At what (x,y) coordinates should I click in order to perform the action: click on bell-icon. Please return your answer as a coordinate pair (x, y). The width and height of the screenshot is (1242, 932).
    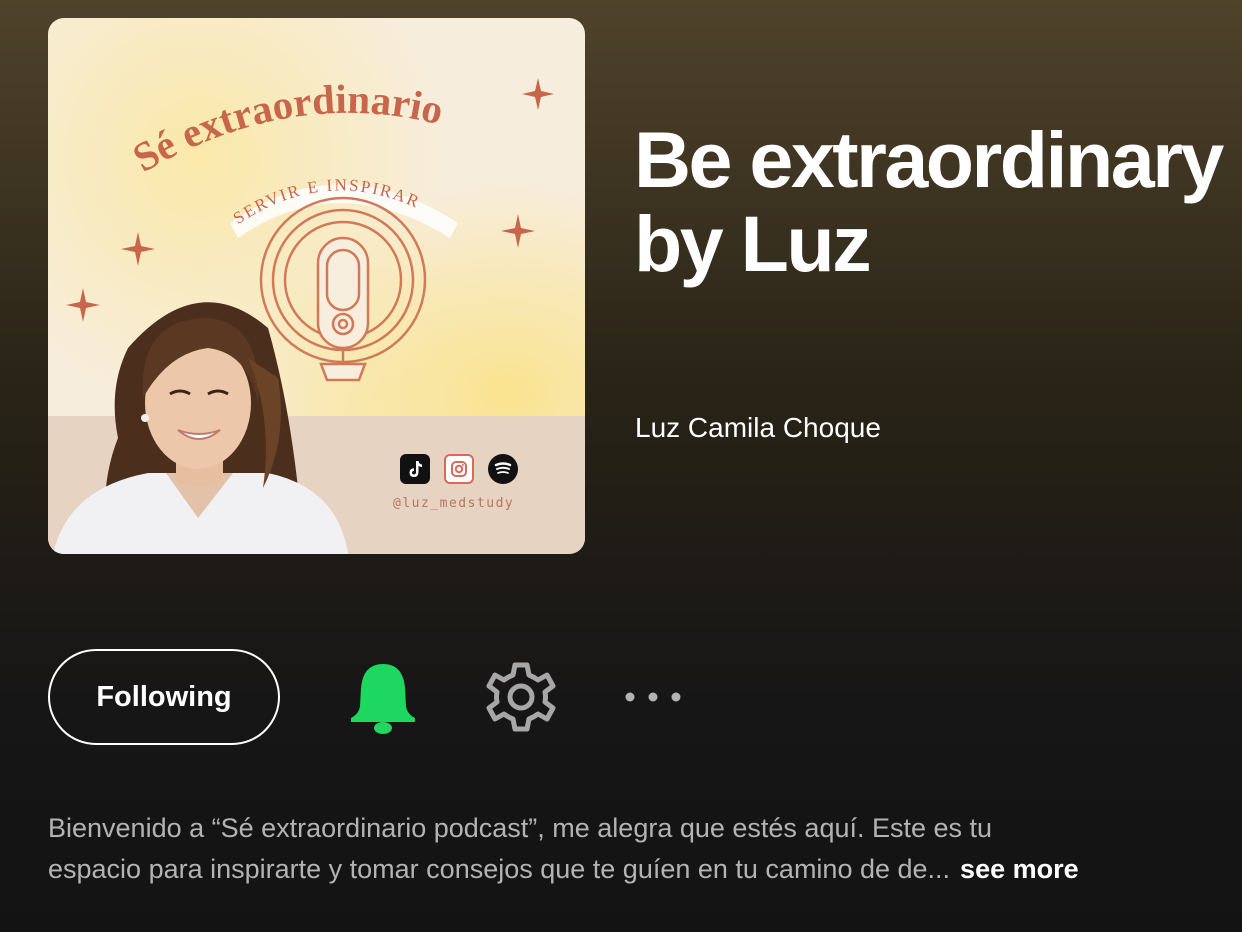
    Looking at the image, I should click on (383, 699).